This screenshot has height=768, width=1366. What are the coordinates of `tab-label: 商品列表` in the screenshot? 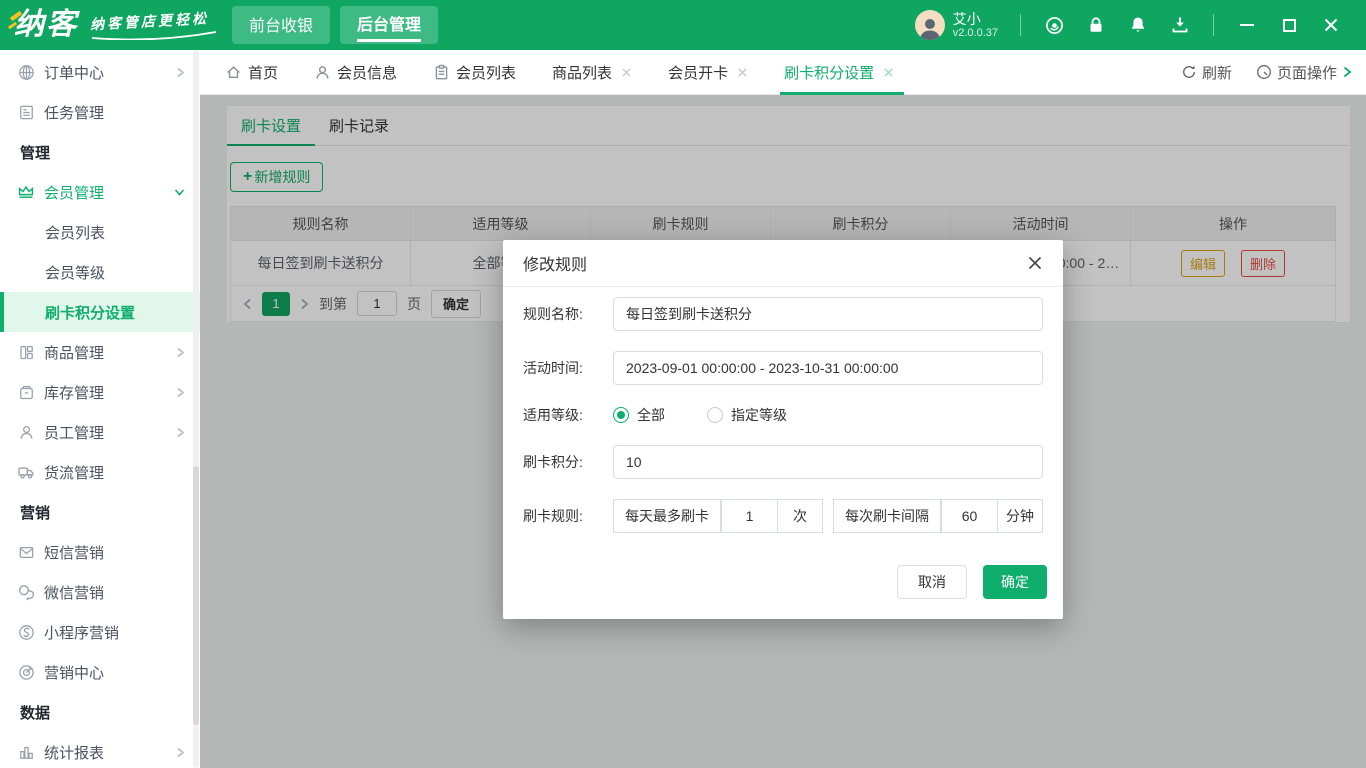 It's located at (582, 73).